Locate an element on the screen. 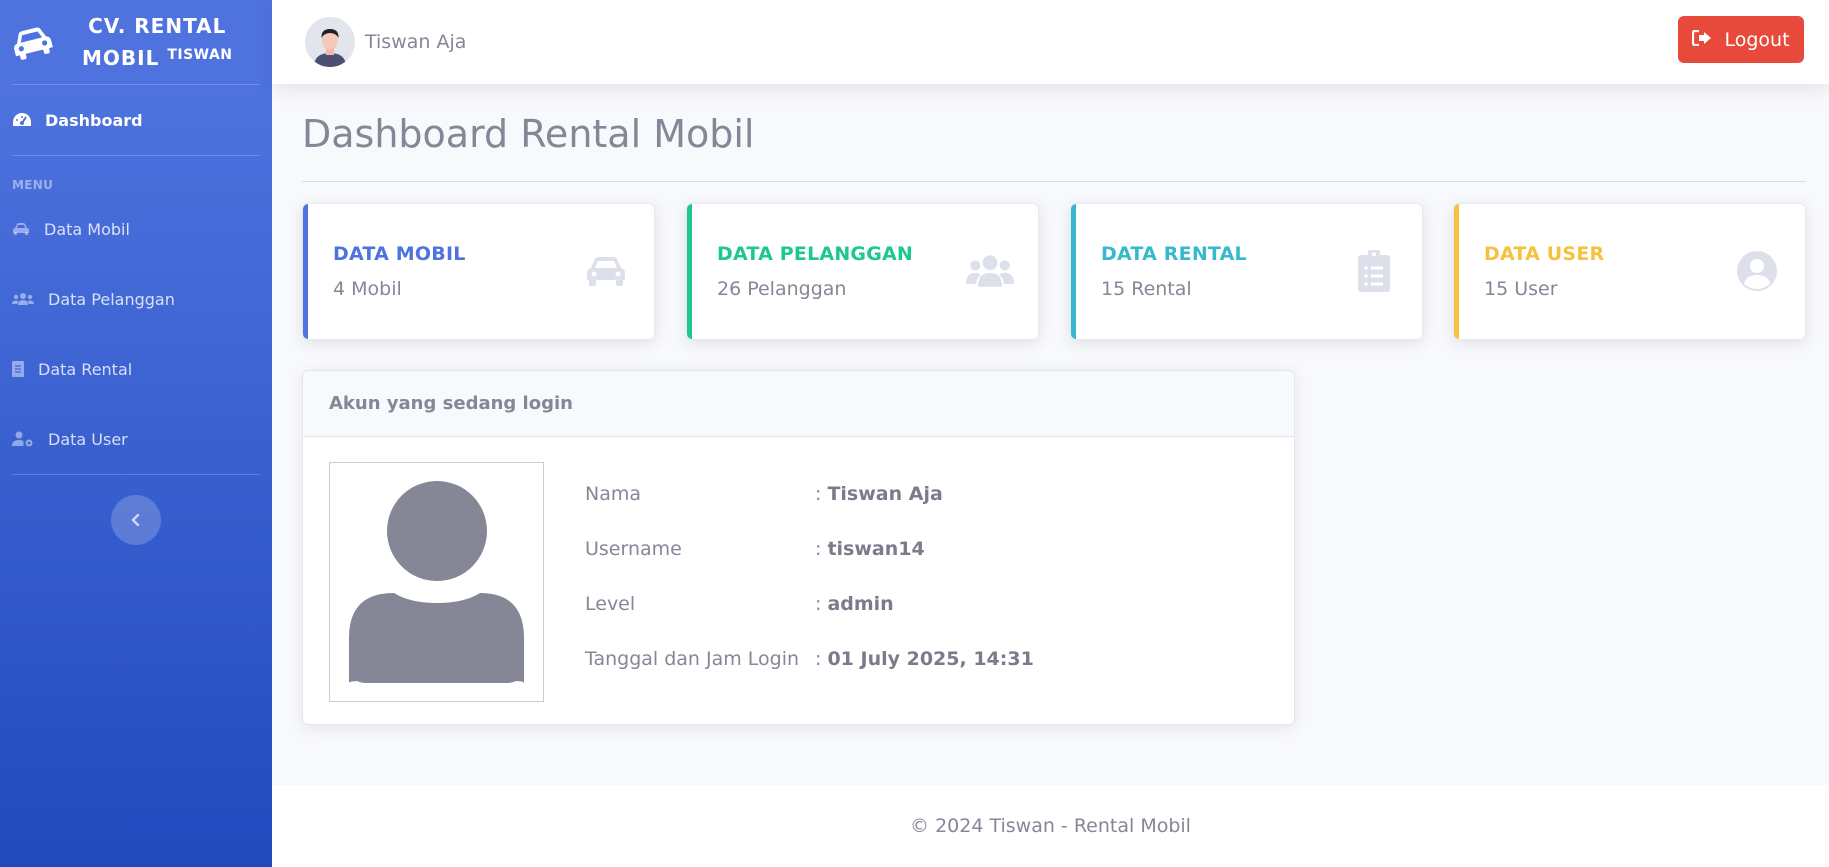  stat-label: DATA MOBIL is located at coordinates (399, 254).